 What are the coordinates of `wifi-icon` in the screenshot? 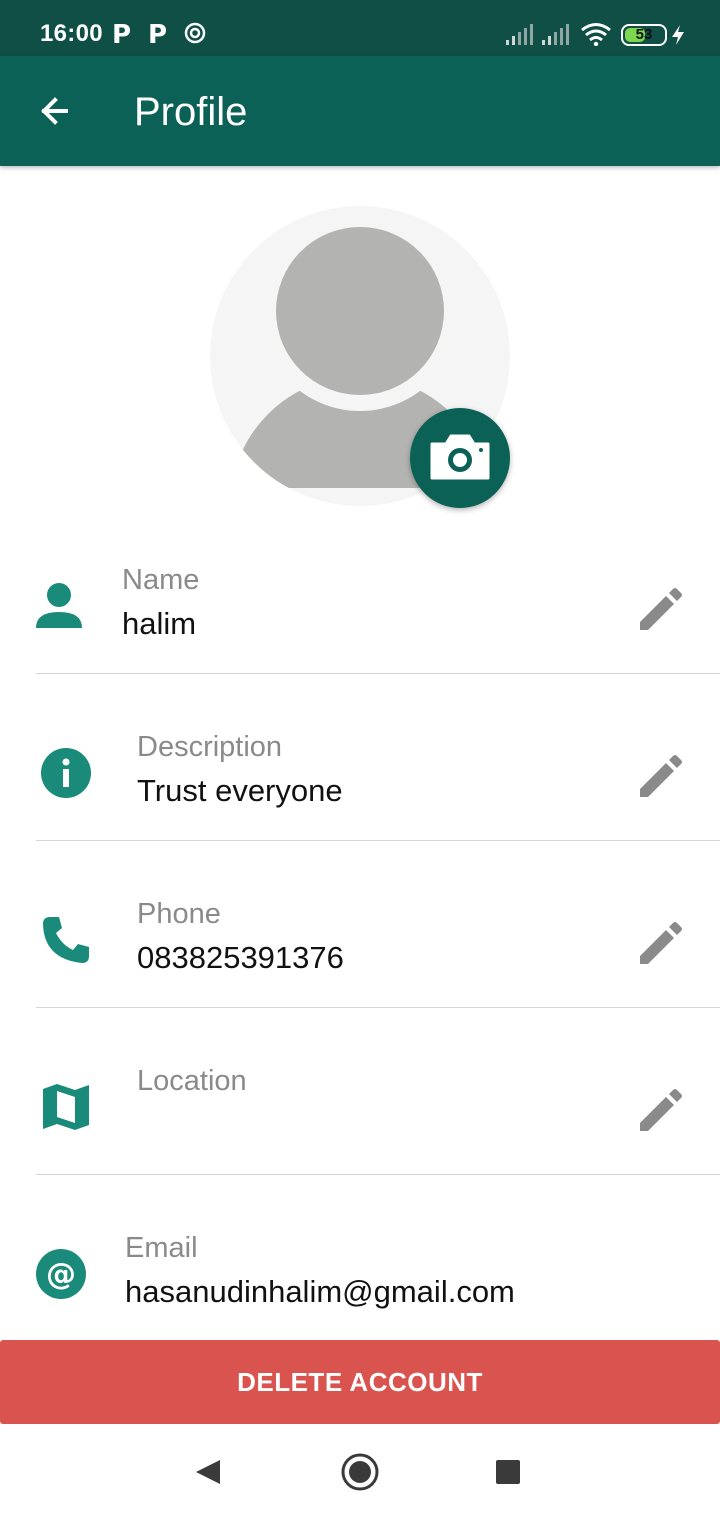 It's located at (596, 34).